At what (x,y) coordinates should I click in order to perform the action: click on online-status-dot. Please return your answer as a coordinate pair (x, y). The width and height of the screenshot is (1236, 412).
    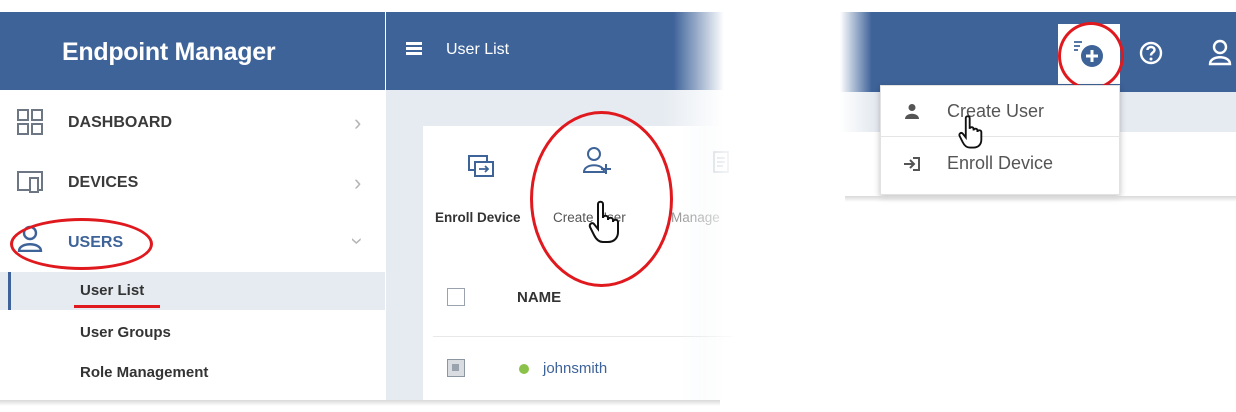
    Looking at the image, I should click on (524, 369).